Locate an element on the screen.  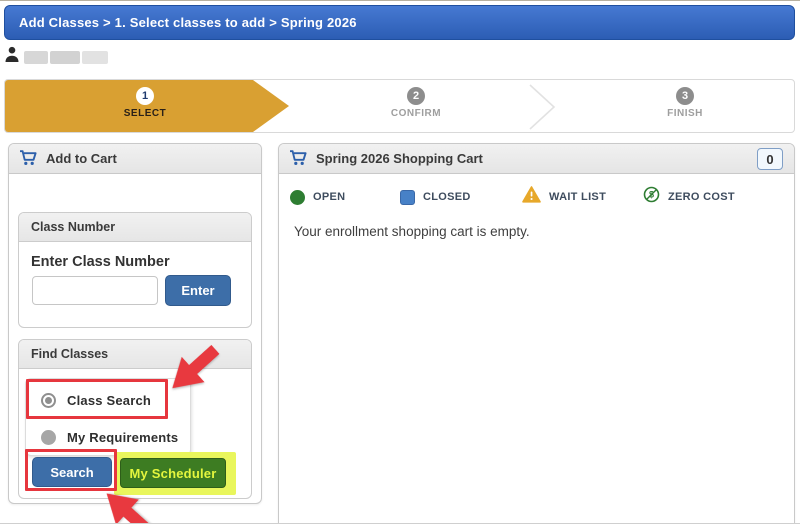
step-number-badge: 3 is located at coordinates (685, 96).